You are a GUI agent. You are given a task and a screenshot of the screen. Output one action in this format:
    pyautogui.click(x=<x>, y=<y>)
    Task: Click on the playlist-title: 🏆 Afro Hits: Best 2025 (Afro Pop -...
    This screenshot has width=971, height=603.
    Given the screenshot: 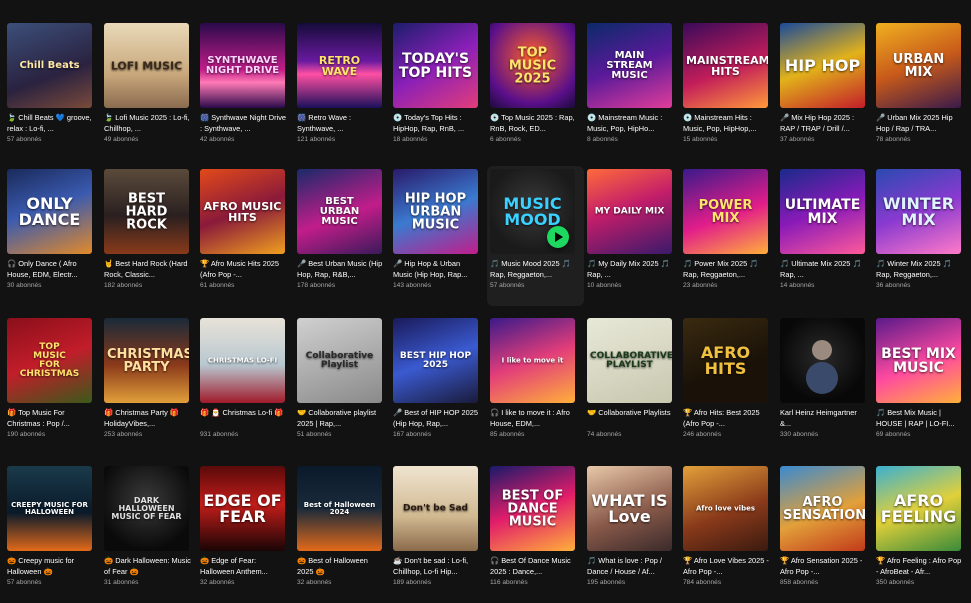 What is the action you would take?
    pyautogui.click(x=727, y=418)
    